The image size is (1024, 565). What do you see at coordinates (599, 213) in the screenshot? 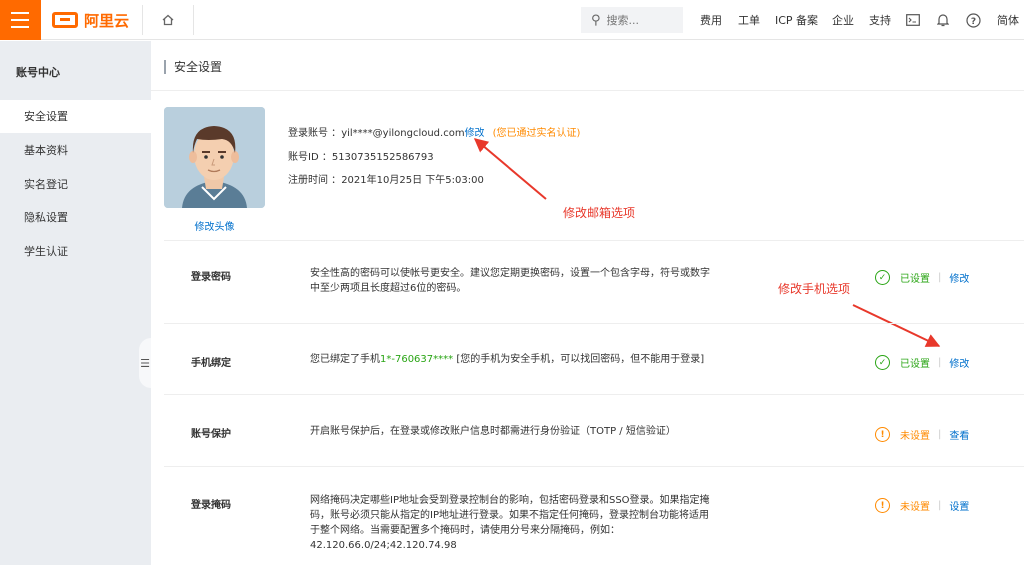
I see `annotation-edit-email: 修改邮箱选项` at bounding box center [599, 213].